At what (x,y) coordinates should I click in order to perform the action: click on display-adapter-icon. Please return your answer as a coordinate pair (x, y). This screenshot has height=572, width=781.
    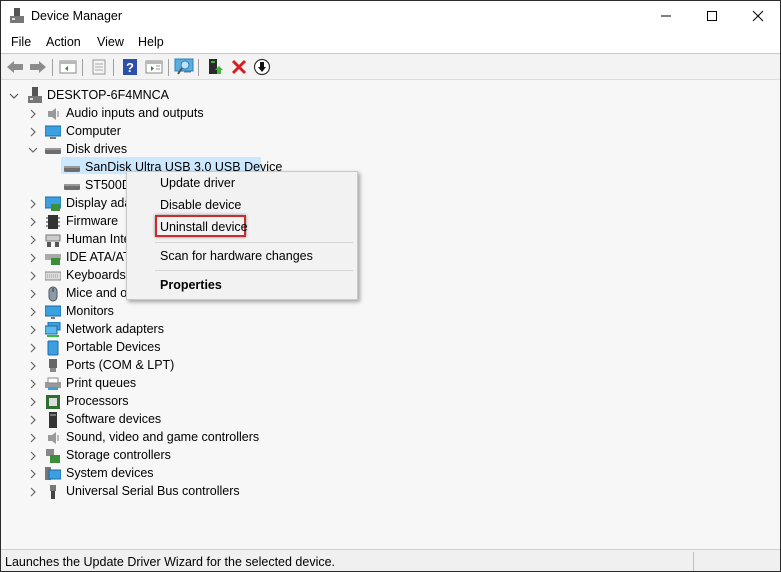
    Looking at the image, I should click on (53, 203).